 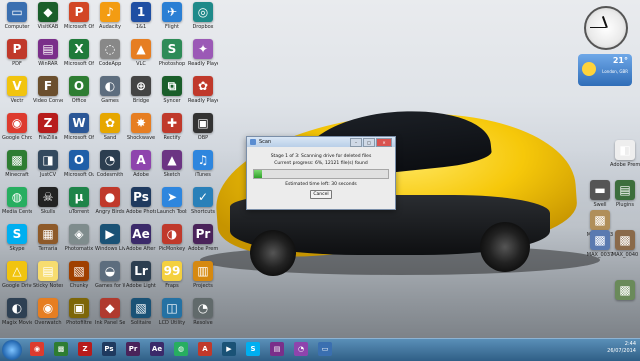 What do you see at coordinates (17, 281) in the screenshot?
I see `desktop-icon: △ Google Drive` at bounding box center [17, 281].